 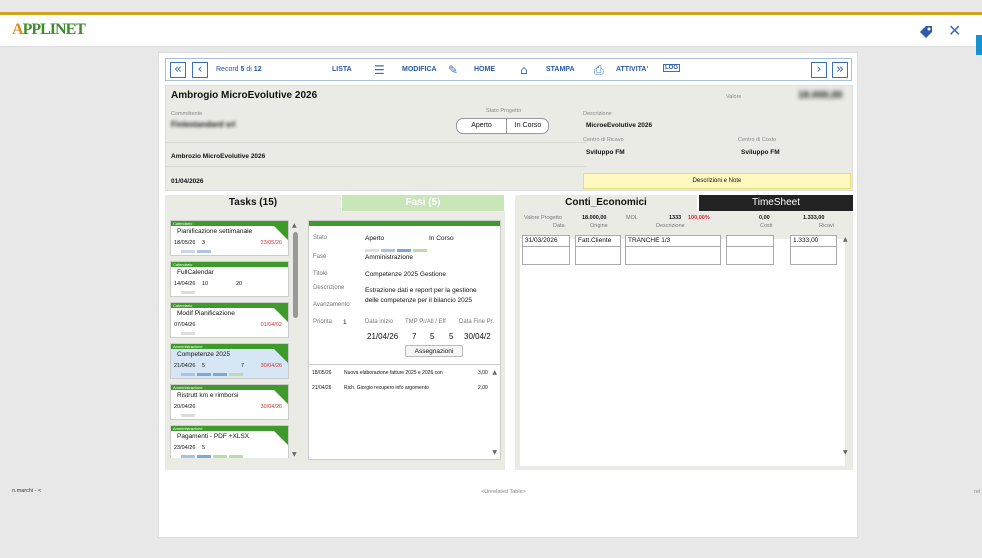 What do you see at coordinates (673, 256) in the screenshot?
I see `row-descrizione-ext` at bounding box center [673, 256].